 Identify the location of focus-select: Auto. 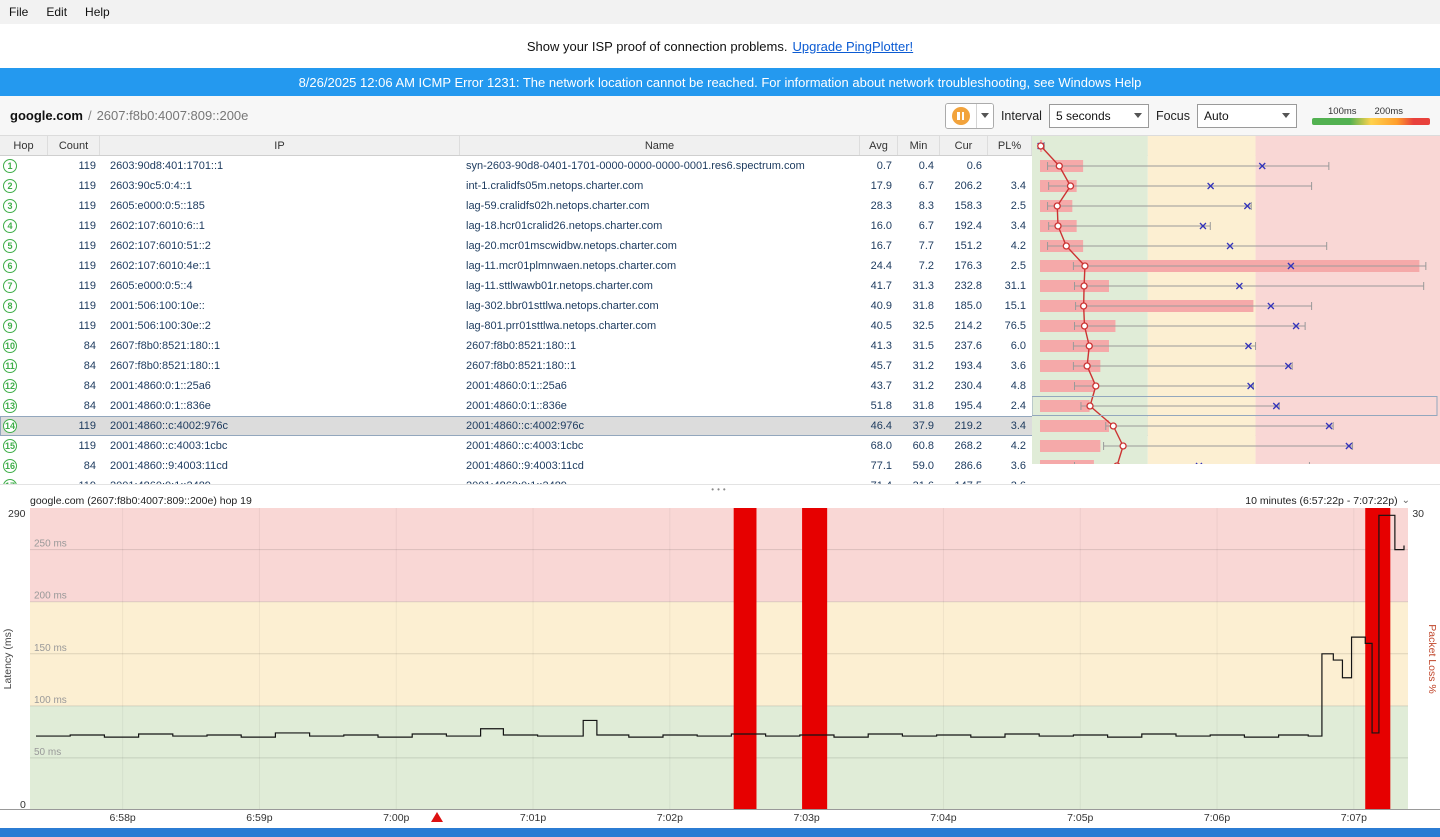
(1247, 115).